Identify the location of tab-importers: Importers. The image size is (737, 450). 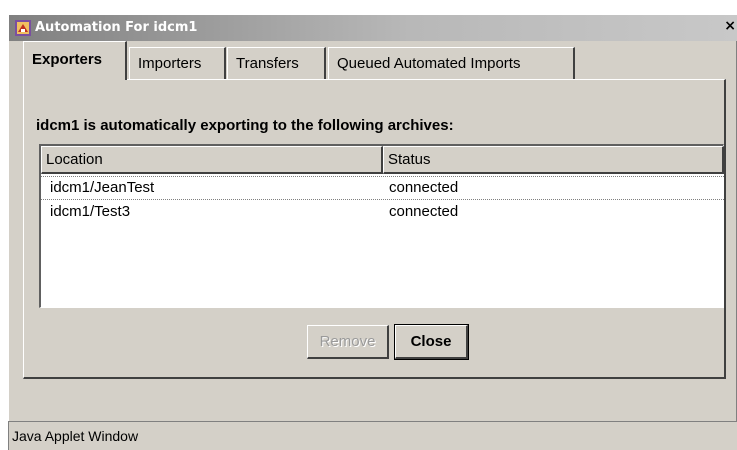
(177, 63).